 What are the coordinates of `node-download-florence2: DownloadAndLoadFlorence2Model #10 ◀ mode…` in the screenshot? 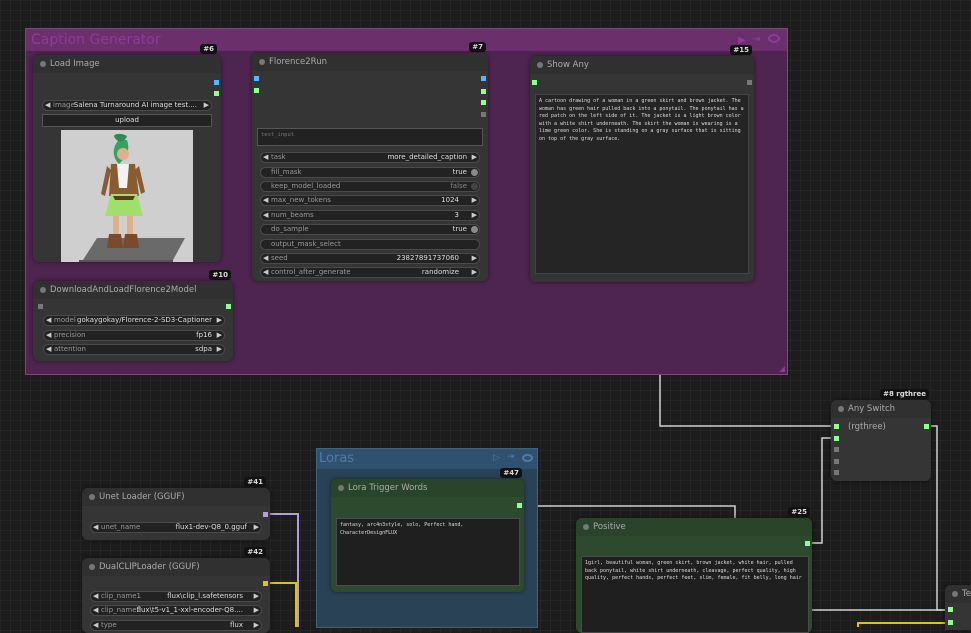 It's located at (133, 315).